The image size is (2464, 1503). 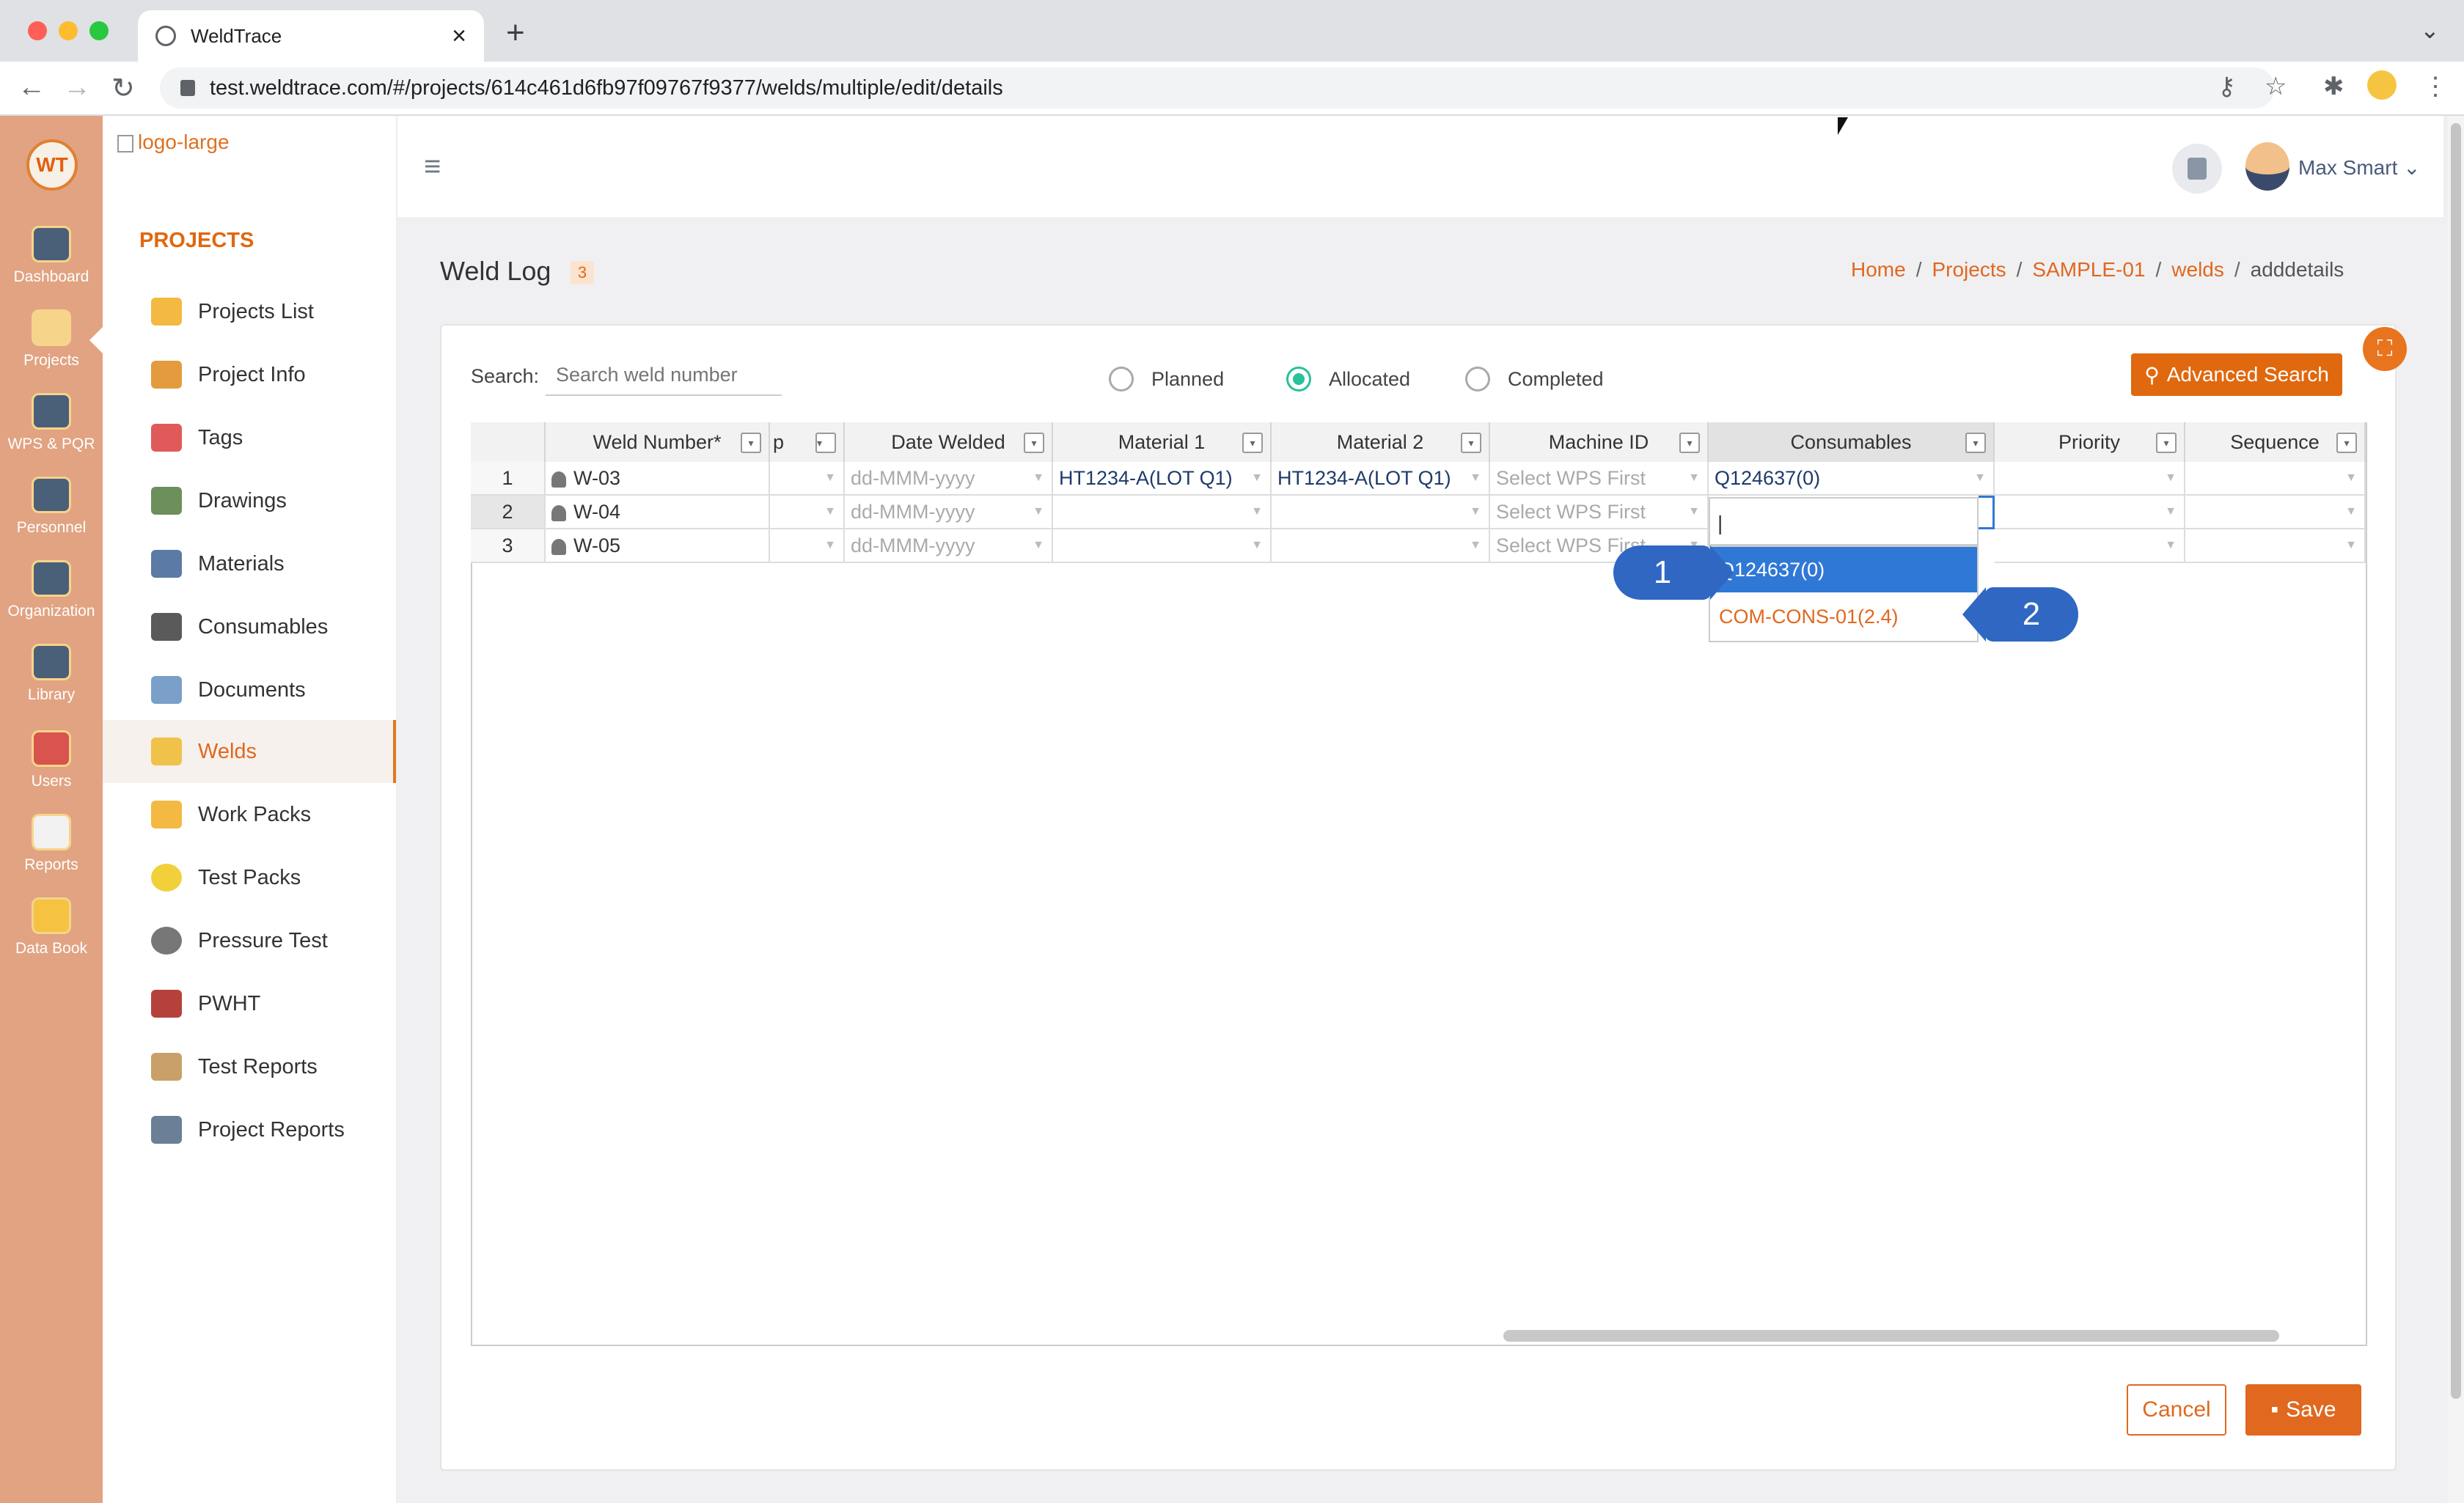 I want to click on sidebar-item-tags: Tags, so click(x=249, y=437).